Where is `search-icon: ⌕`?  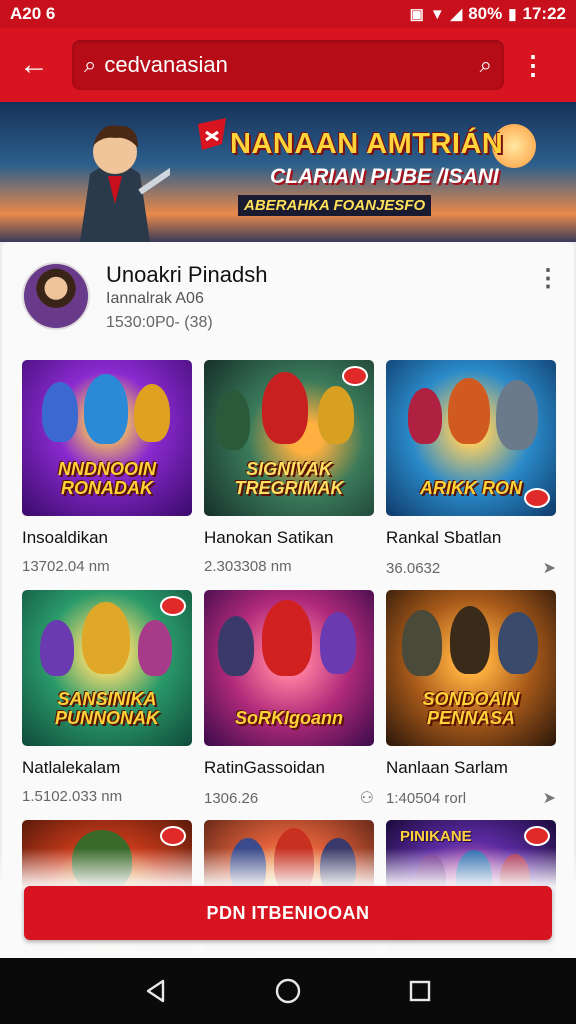
search-icon: ⌕ is located at coordinates (90, 64).